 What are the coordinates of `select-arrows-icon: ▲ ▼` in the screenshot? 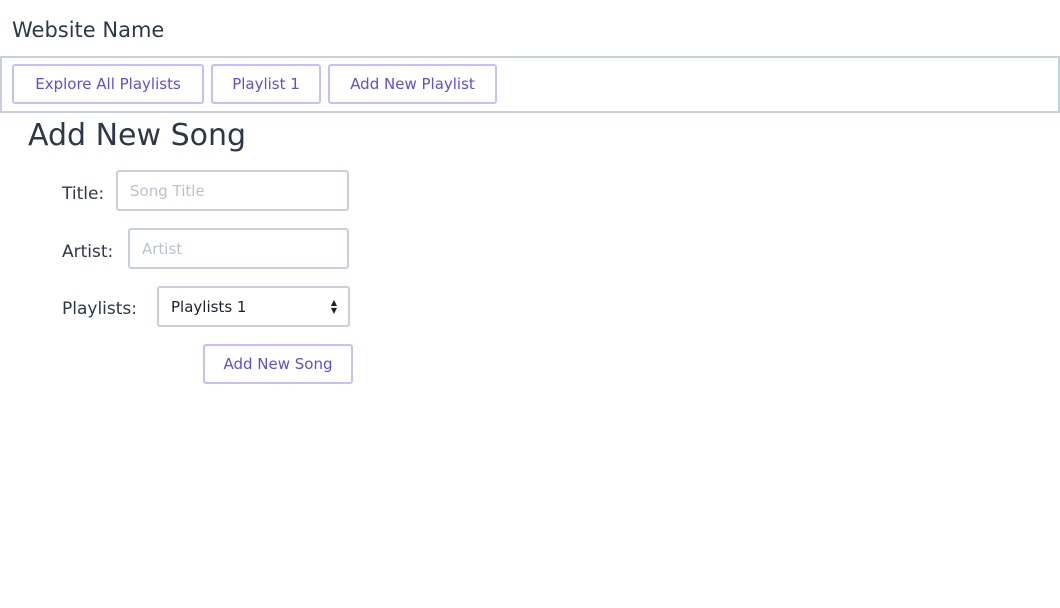 It's located at (333, 306).